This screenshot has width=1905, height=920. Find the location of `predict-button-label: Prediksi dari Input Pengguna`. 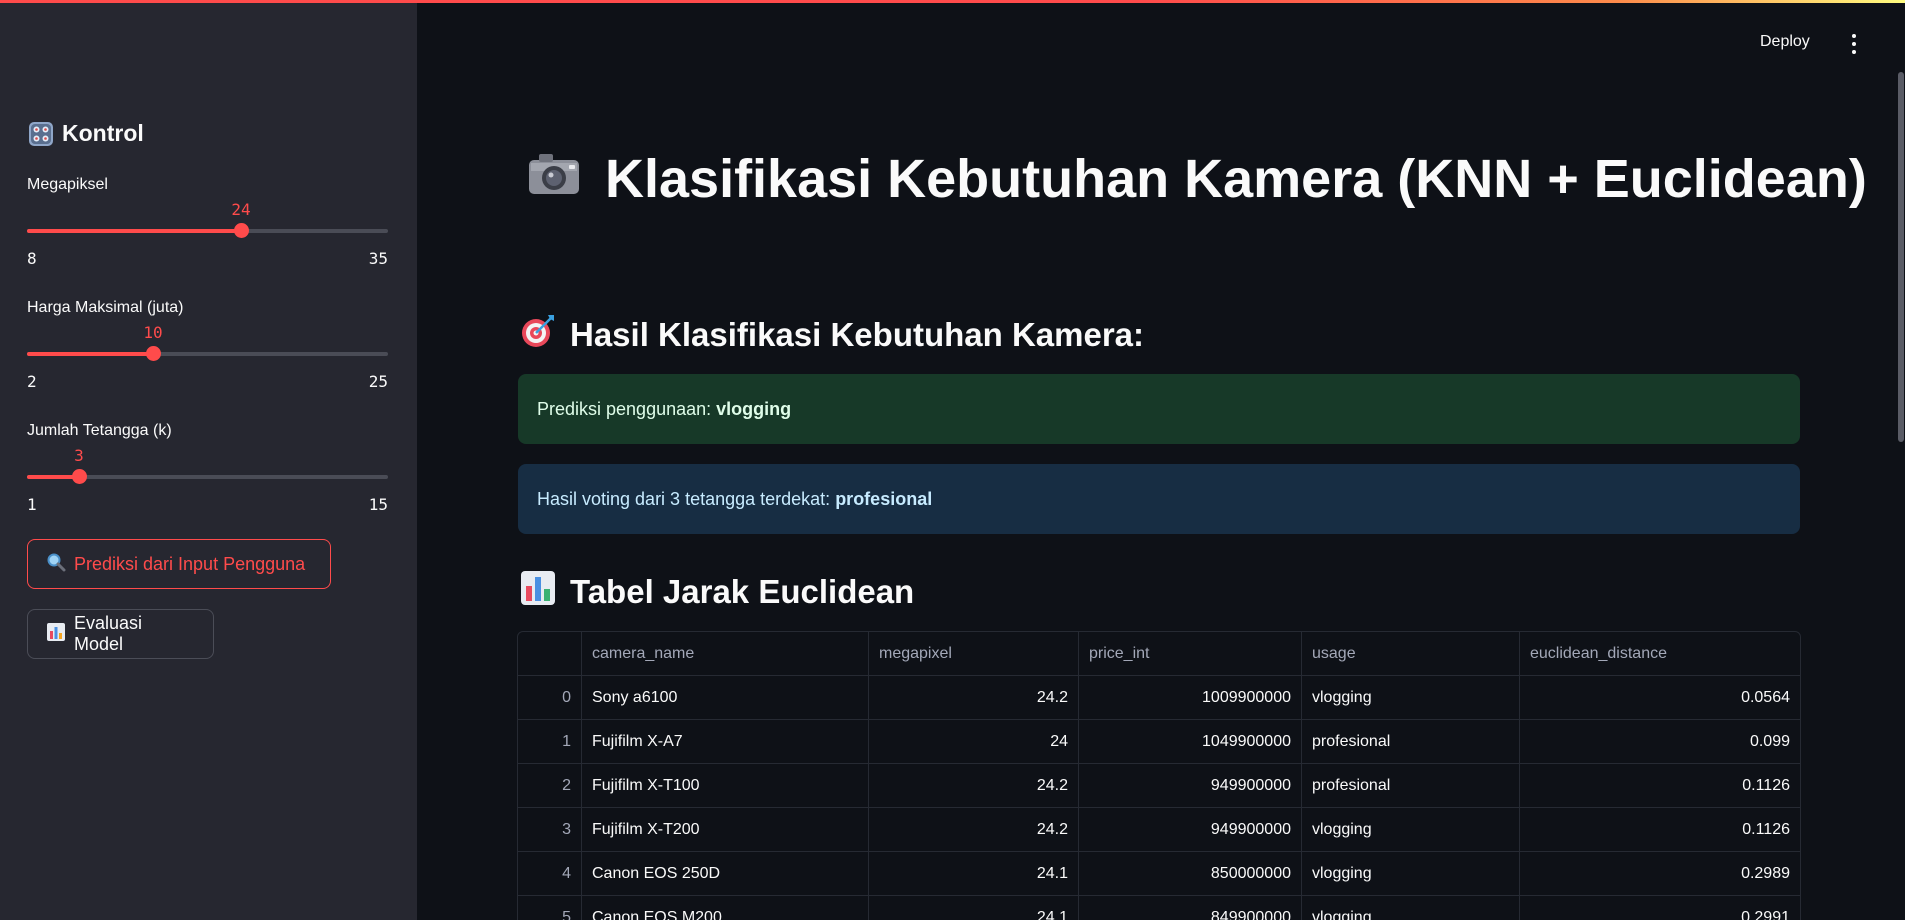

predict-button-label: Prediksi dari Input Pengguna is located at coordinates (190, 563).